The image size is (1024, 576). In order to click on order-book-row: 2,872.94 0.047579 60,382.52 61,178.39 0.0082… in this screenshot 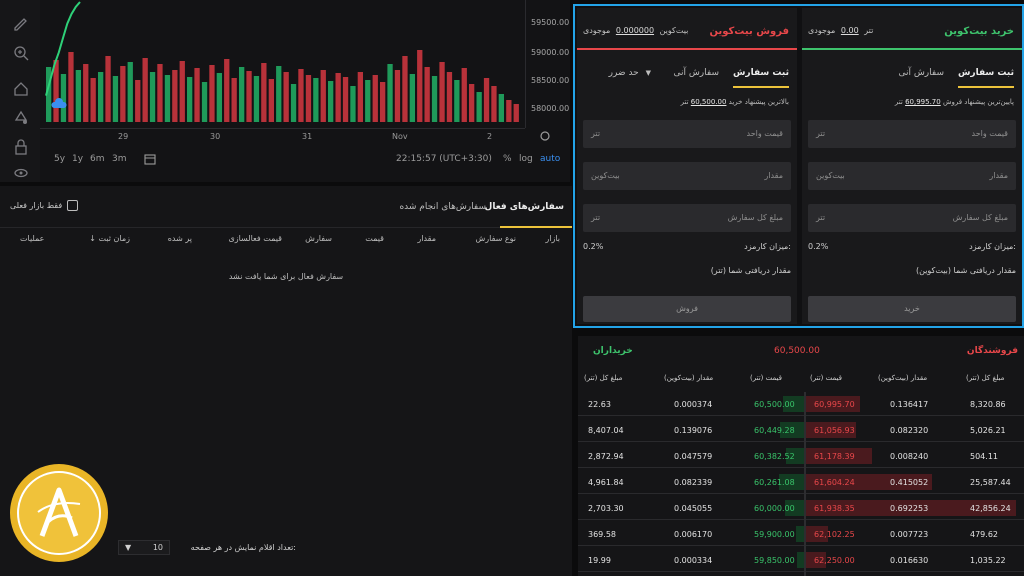, I will do `click(801, 456)`.